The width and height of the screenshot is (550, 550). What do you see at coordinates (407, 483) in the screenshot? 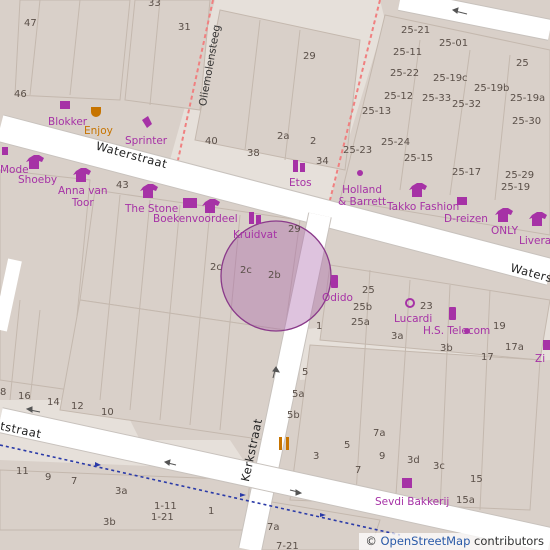
I see `bakery-icon` at bounding box center [407, 483].